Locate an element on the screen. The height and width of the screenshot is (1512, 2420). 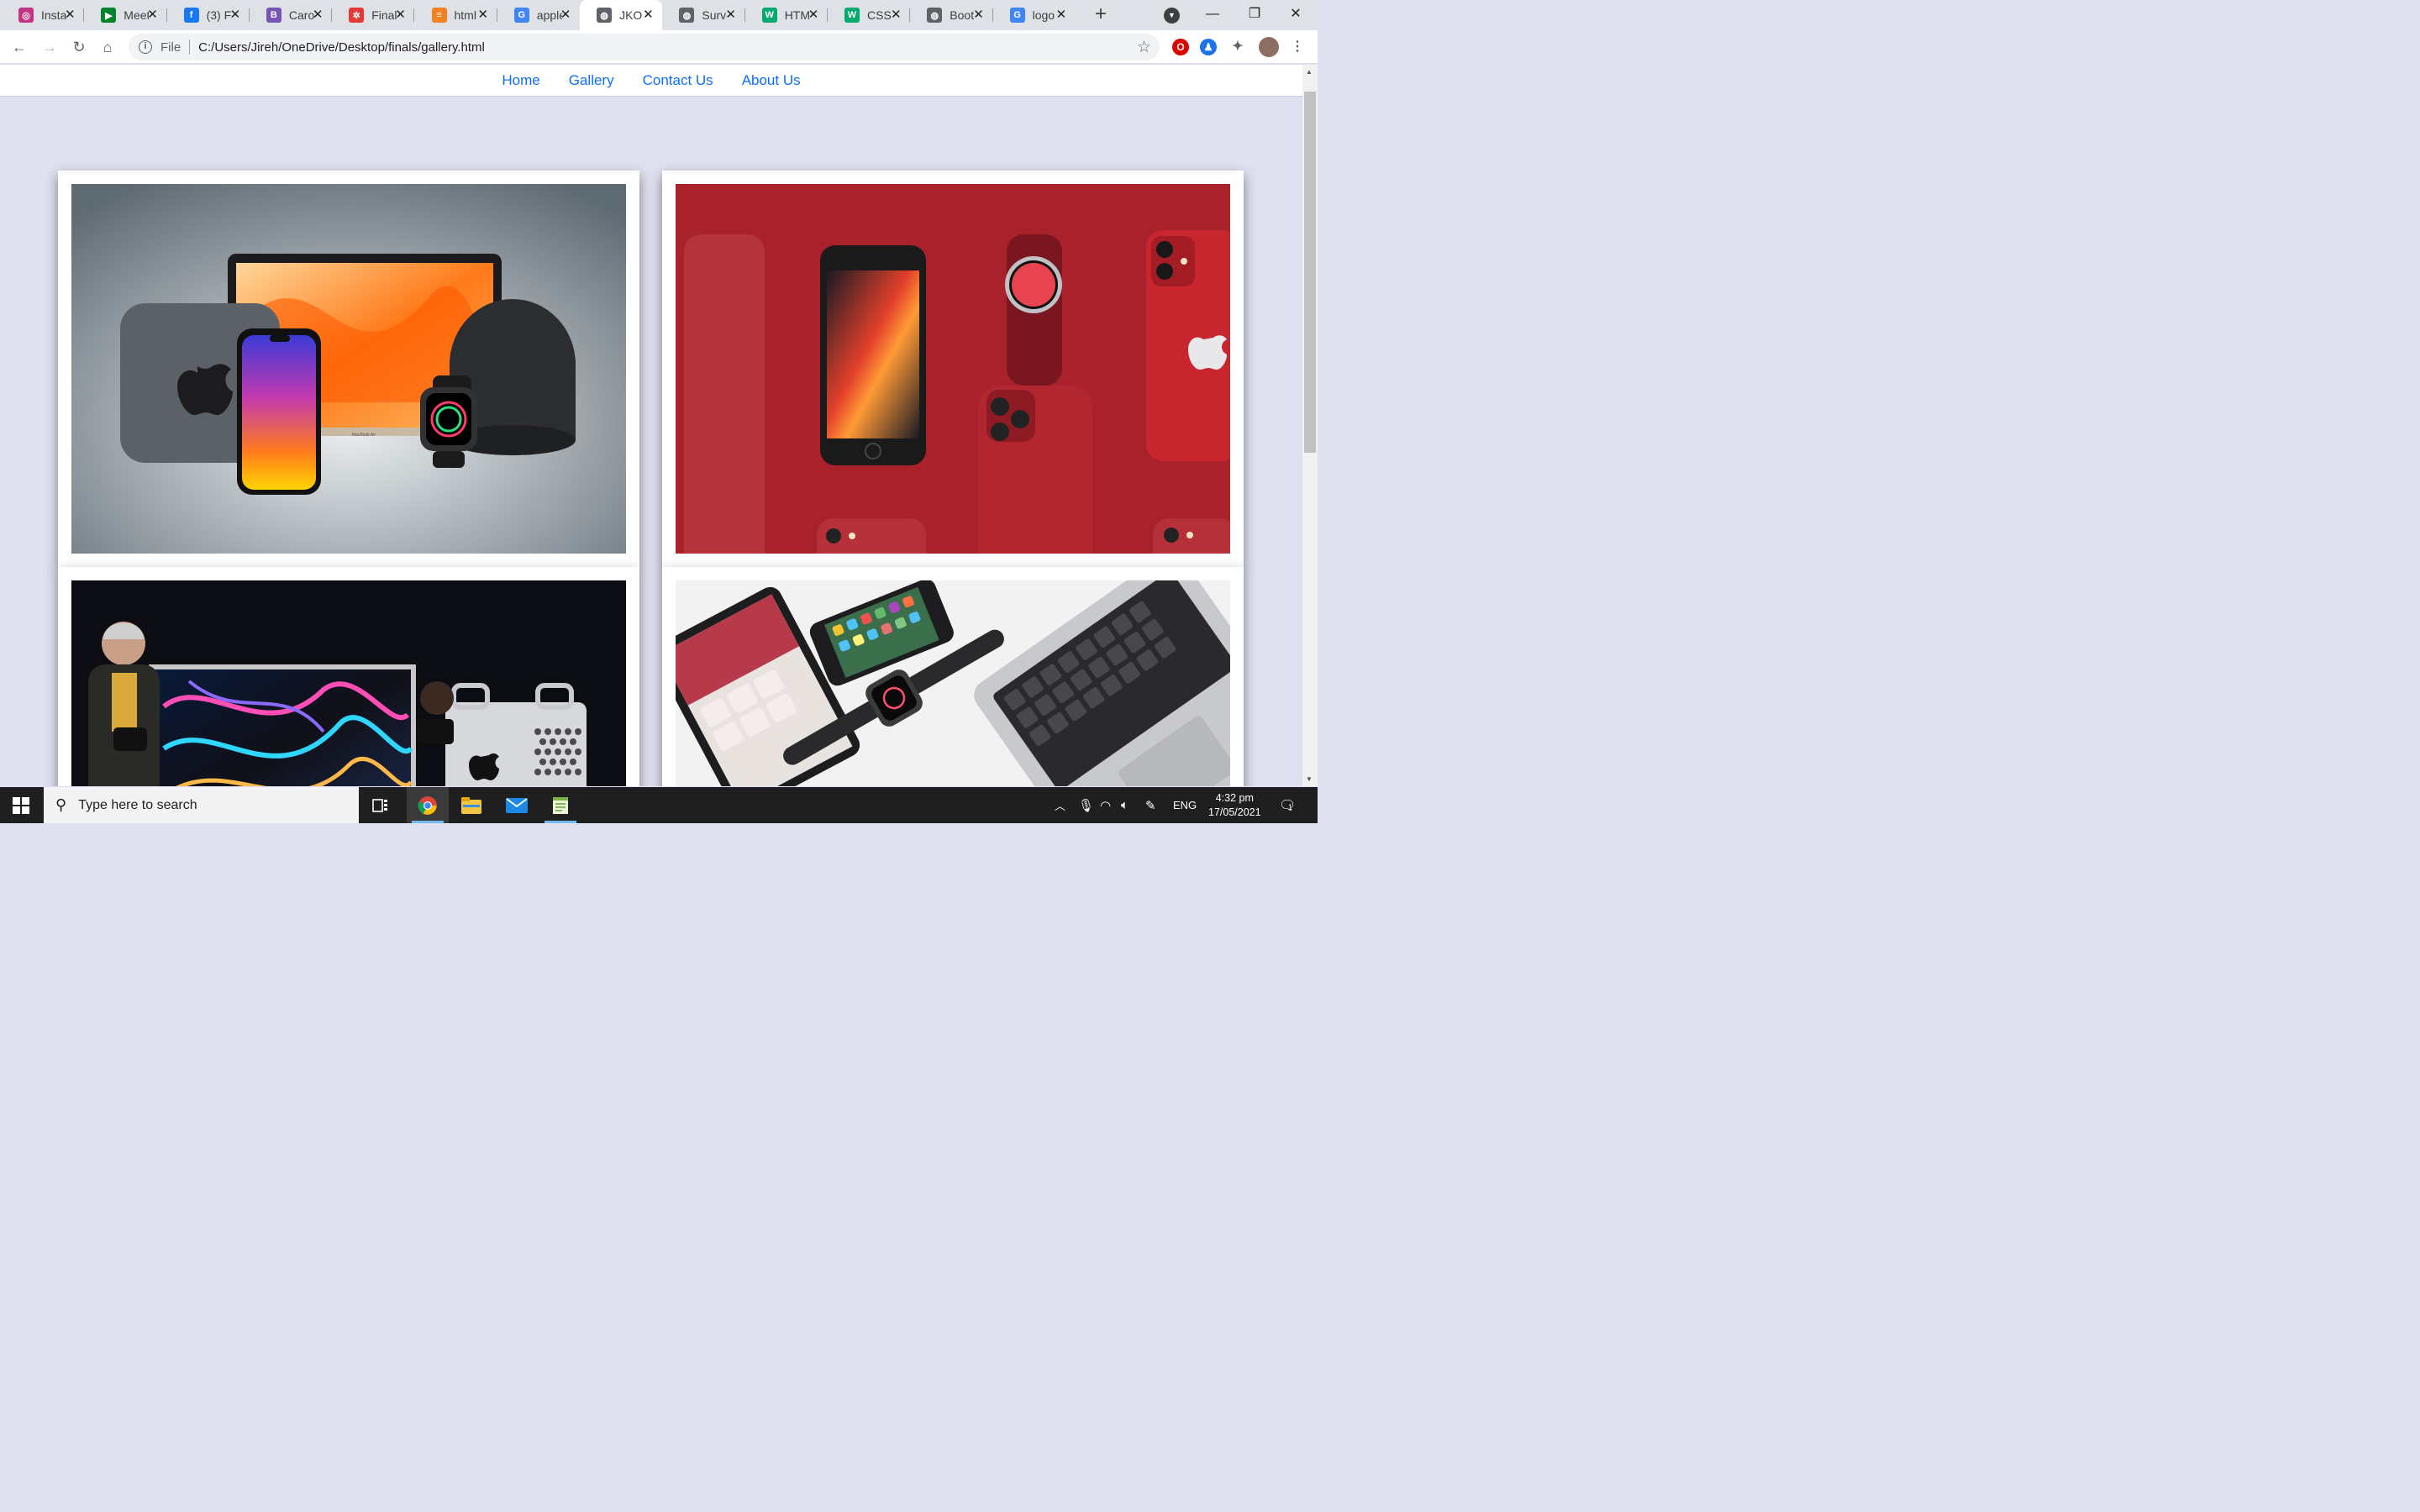
forward-icon: → is located at coordinates (50, 47).